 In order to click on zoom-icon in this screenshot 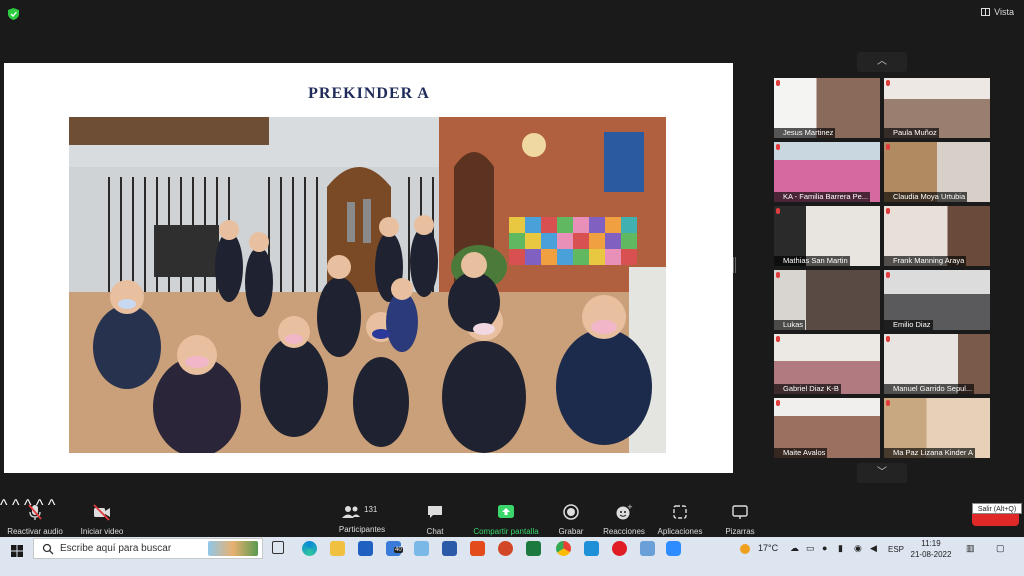, I will do `click(673, 548)`.